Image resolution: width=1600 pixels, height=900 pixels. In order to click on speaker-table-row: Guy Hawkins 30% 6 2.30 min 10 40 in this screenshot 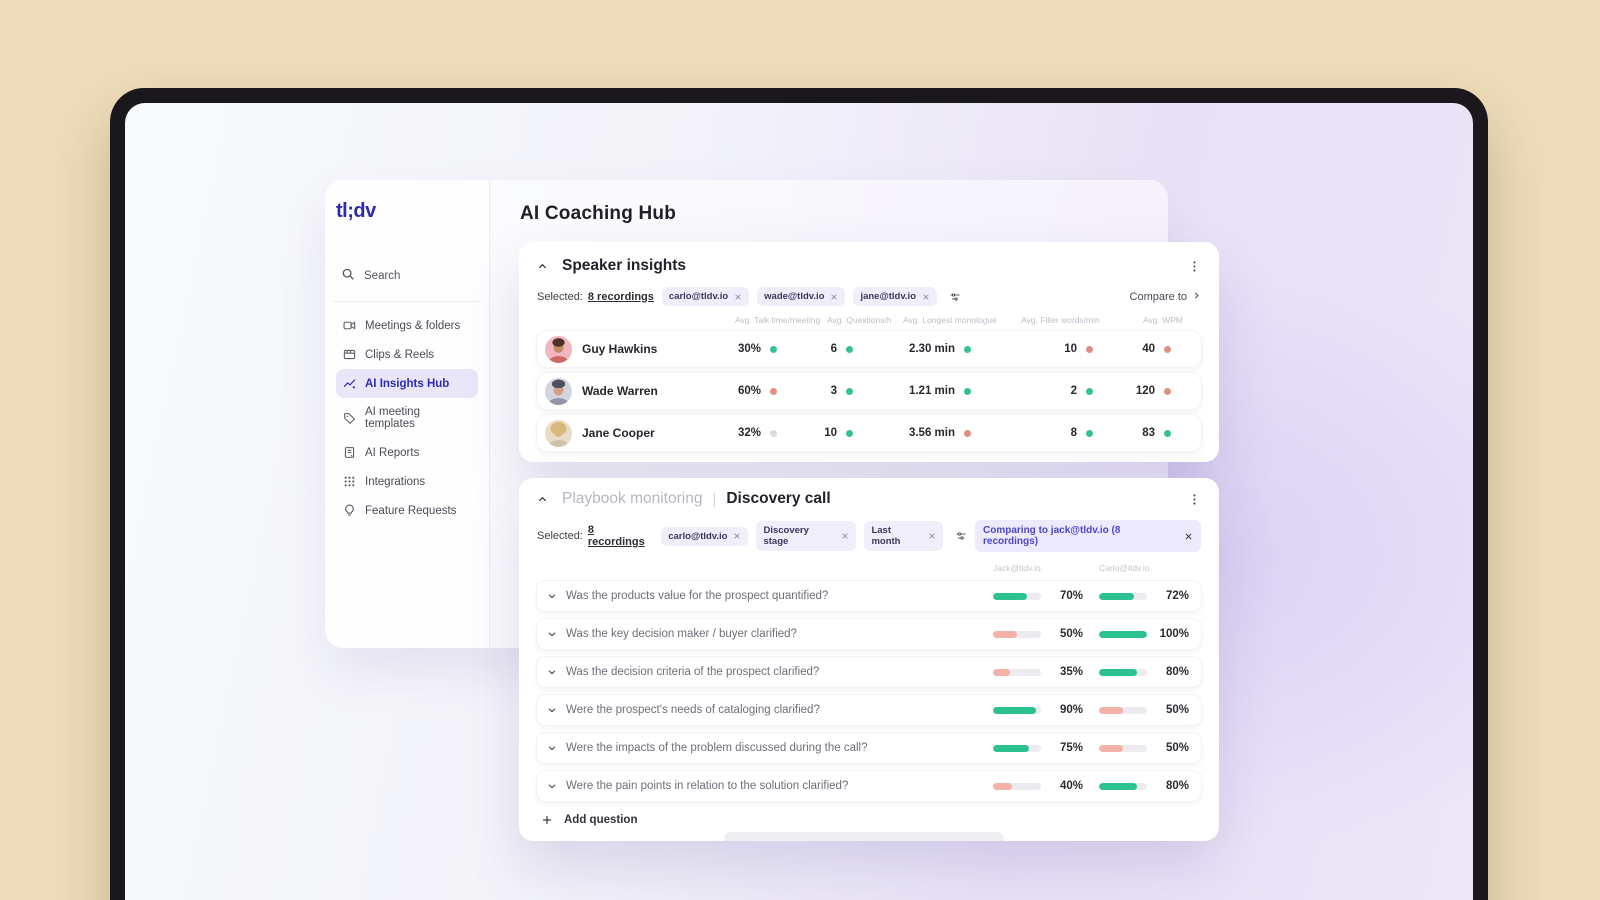, I will do `click(869, 349)`.